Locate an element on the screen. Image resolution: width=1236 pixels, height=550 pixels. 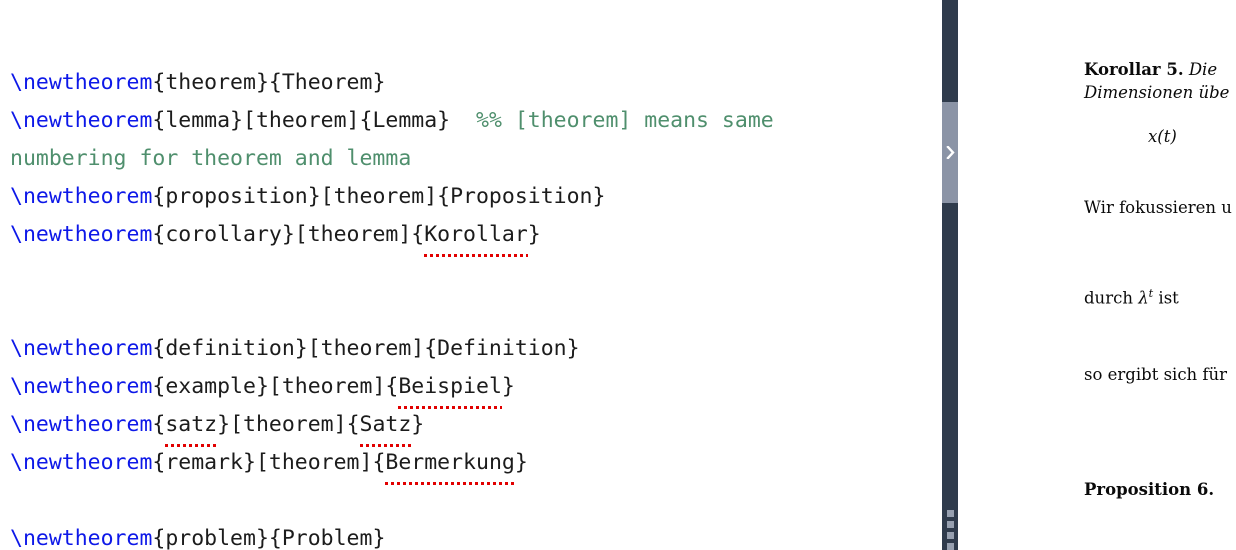
pdf-italic-run: Die is located at coordinates (1200, 69).